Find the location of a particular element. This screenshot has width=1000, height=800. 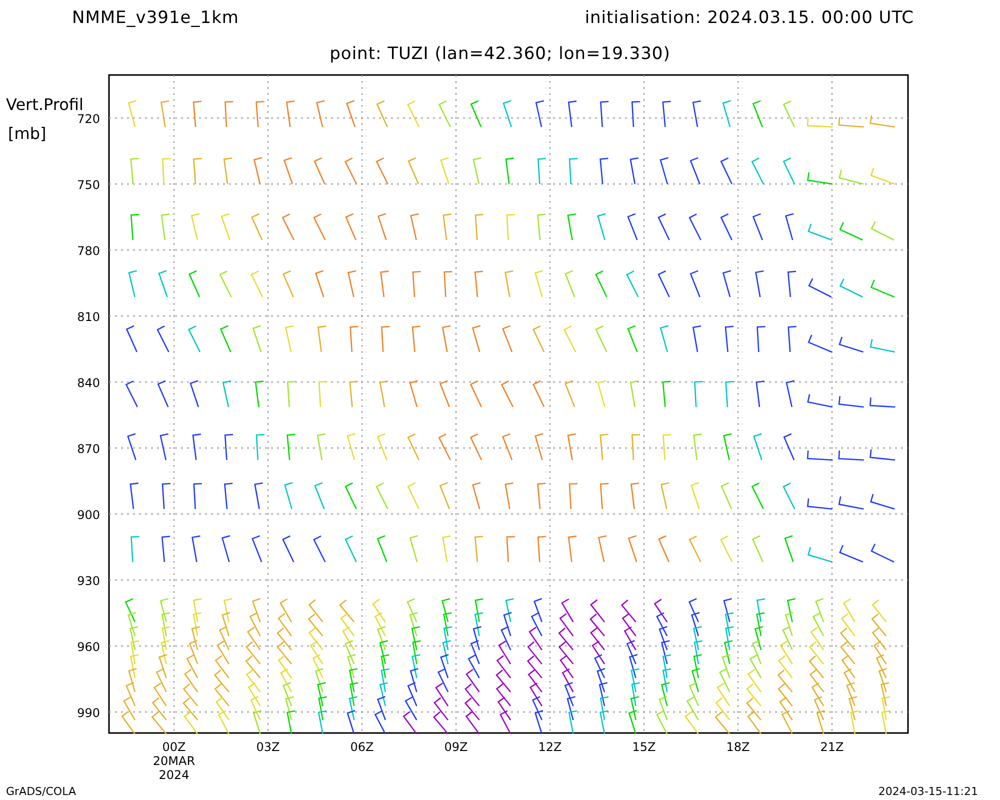

x-tick-label: 15Z is located at coordinates (644, 747).